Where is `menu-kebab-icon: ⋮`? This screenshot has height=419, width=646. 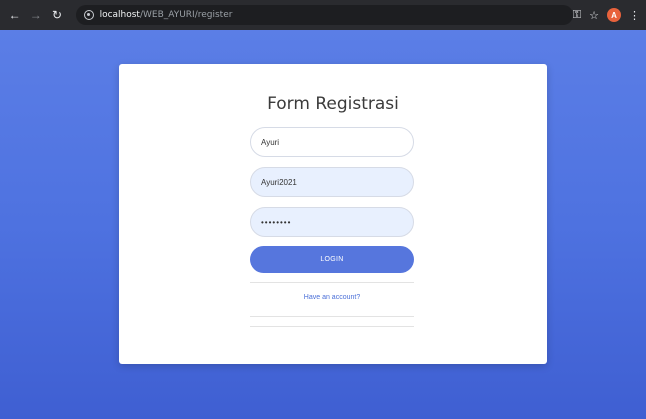
menu-kebab-icon: ⋮ is located at coordinates (634, 15).